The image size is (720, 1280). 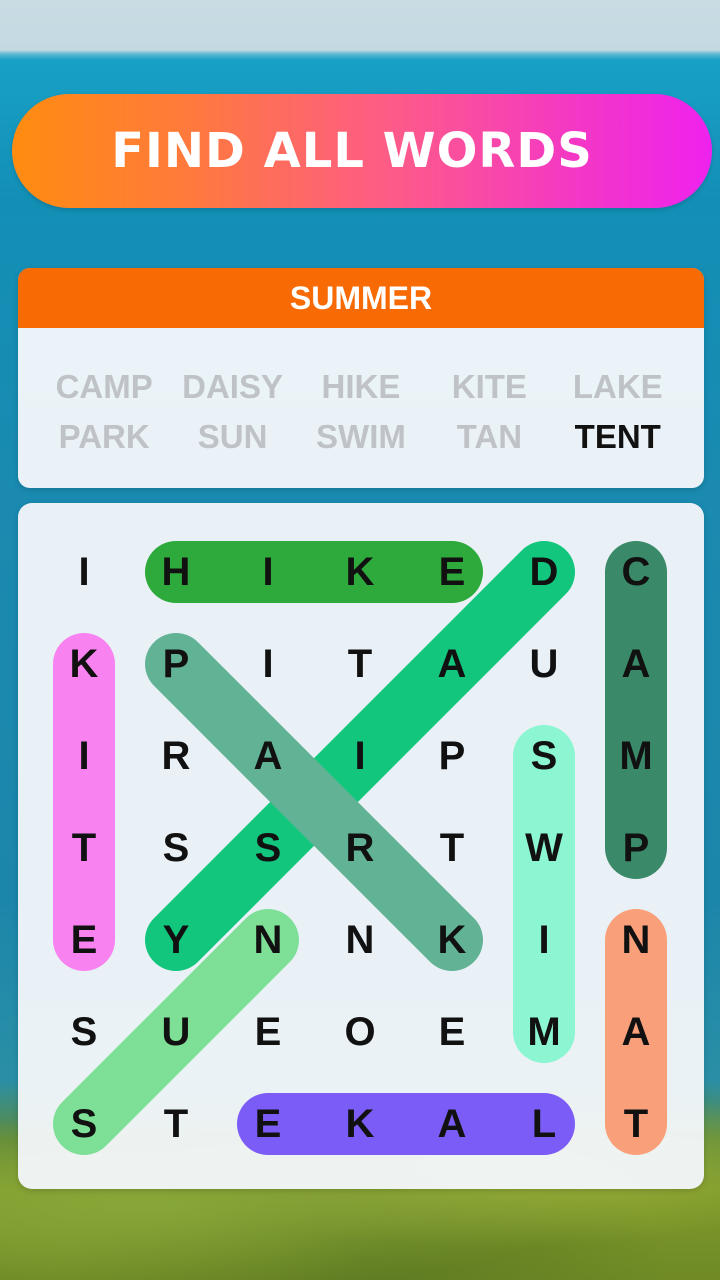 I want to click on find-all-words-banner: FIND ALL WORDS, so click(x=362, y=151).